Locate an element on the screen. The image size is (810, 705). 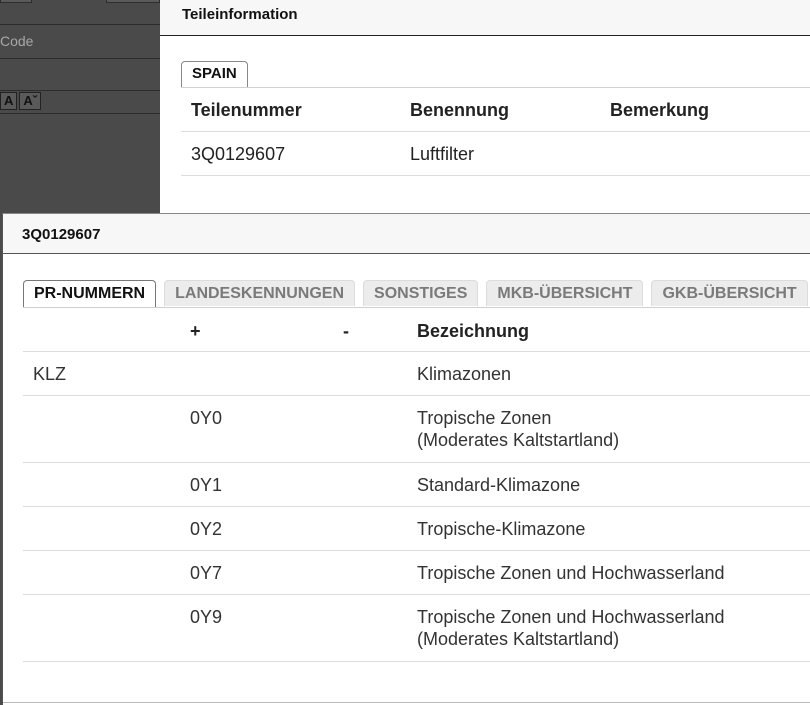
pr-family-code: KLZ is located at coordinates (50, 374).